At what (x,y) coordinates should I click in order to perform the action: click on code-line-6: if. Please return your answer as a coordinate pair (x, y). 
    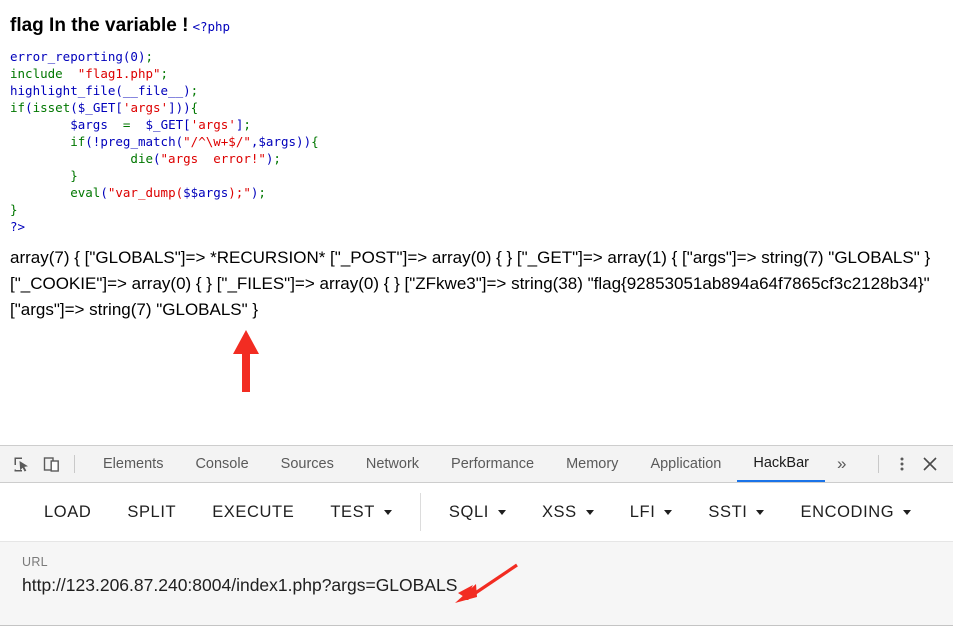
    Looking at the image, I should click on (78, 141).